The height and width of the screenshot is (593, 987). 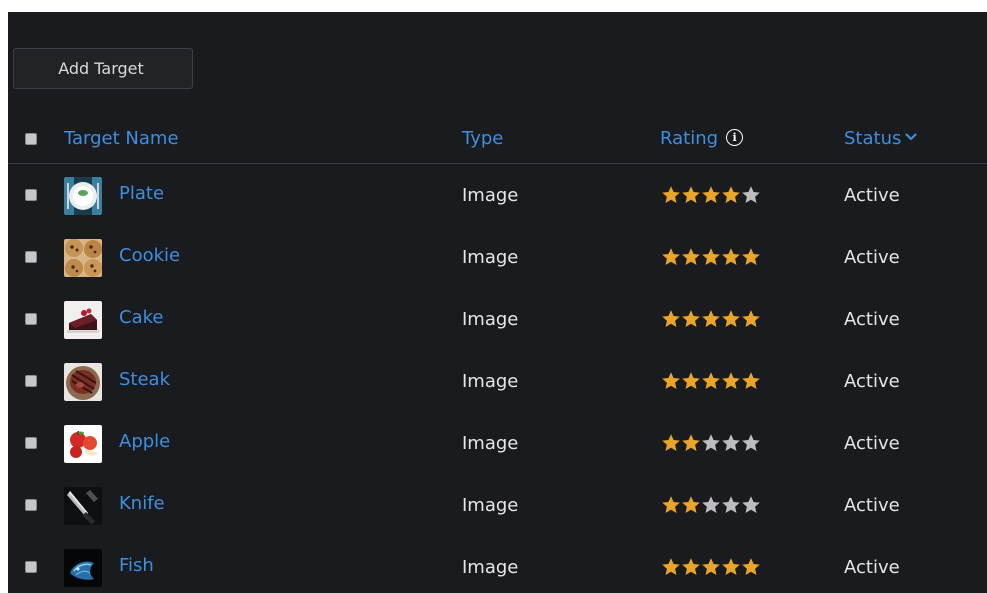 I want to click on column-header-type: Type, so click(x=482, y=139).